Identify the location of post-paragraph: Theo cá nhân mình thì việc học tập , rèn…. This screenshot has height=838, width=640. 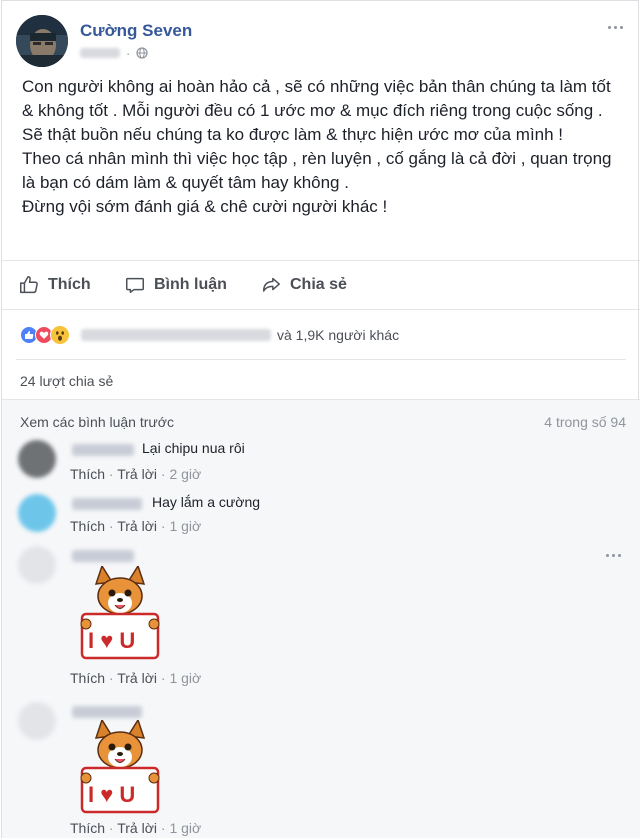
(317, 170).